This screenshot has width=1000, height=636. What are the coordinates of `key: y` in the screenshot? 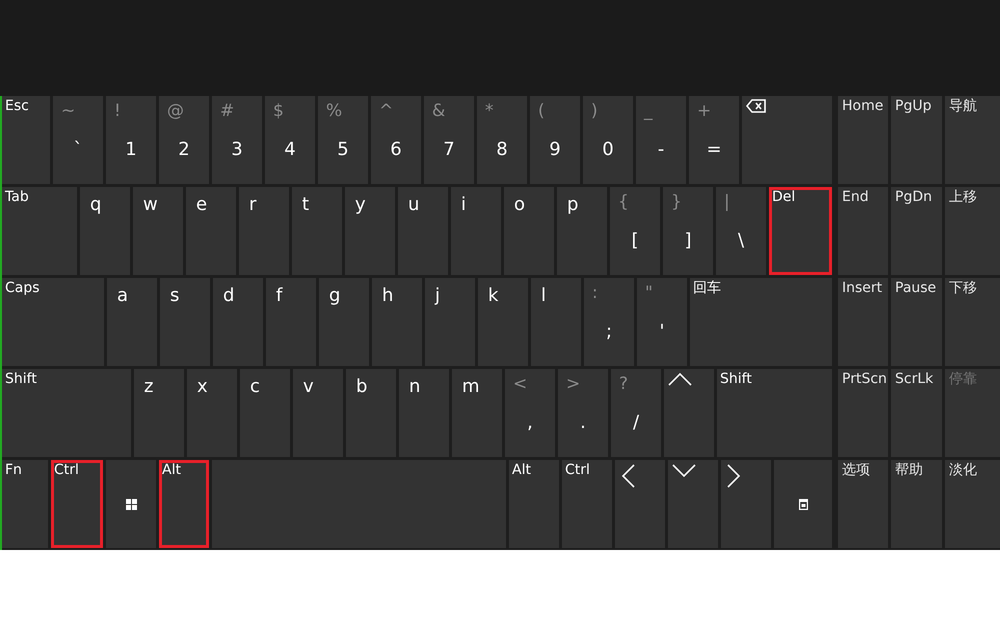 It's located at (370, 231).